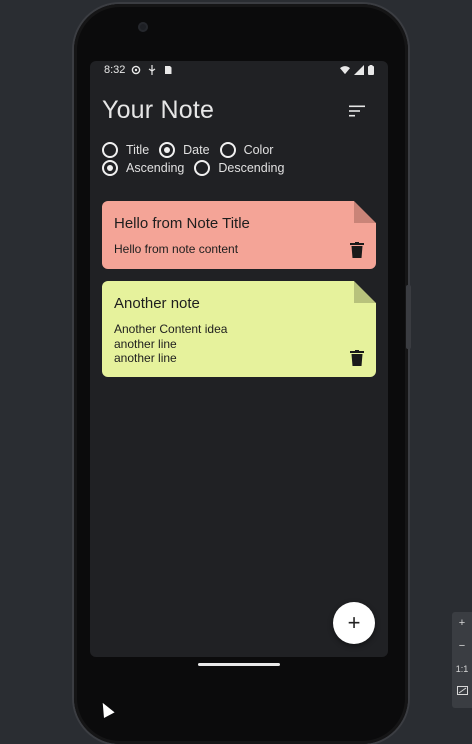  What do you see at coordinates (137, 150) in the screenshot?
I see `radio-title-label: Title` at bounding box center [137, 150].